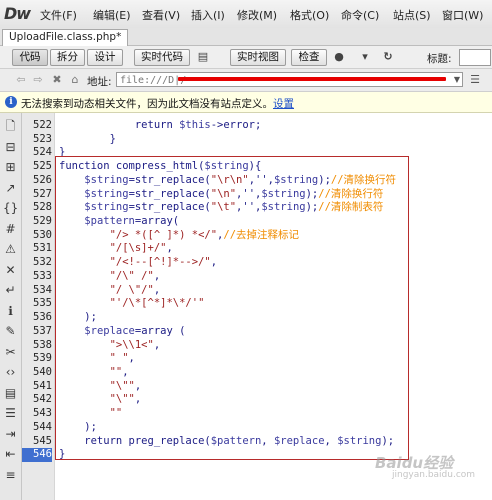 The width and height of the screenshot is (492, 500). What do you see at coordinates (10, 167) in the screenshot?
I see `expand-icon: ⊞` at bounding box center [10, 167].